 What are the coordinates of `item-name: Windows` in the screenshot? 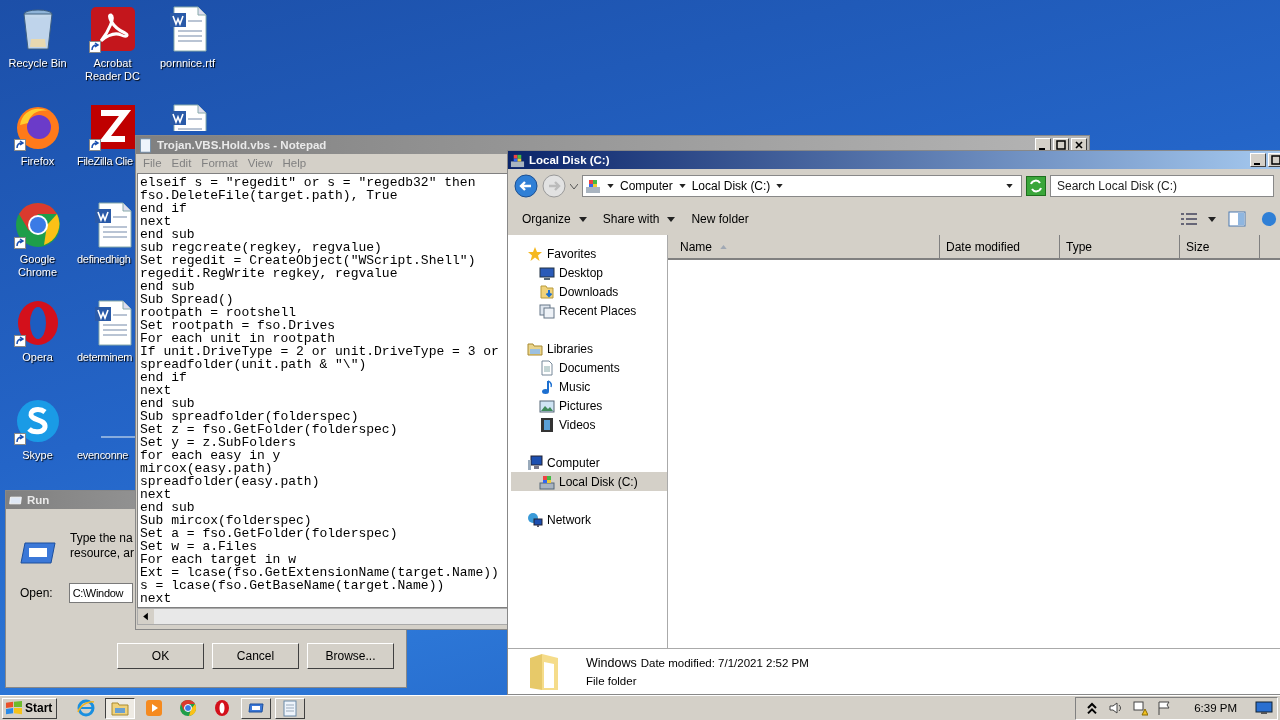 It's located at (611, 663).